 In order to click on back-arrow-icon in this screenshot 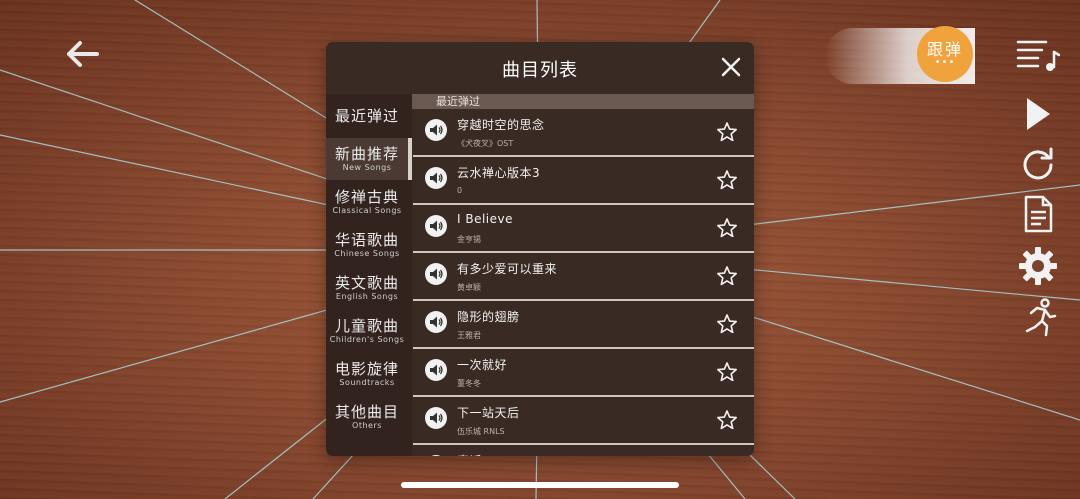, I will do `click(83, 54)`.